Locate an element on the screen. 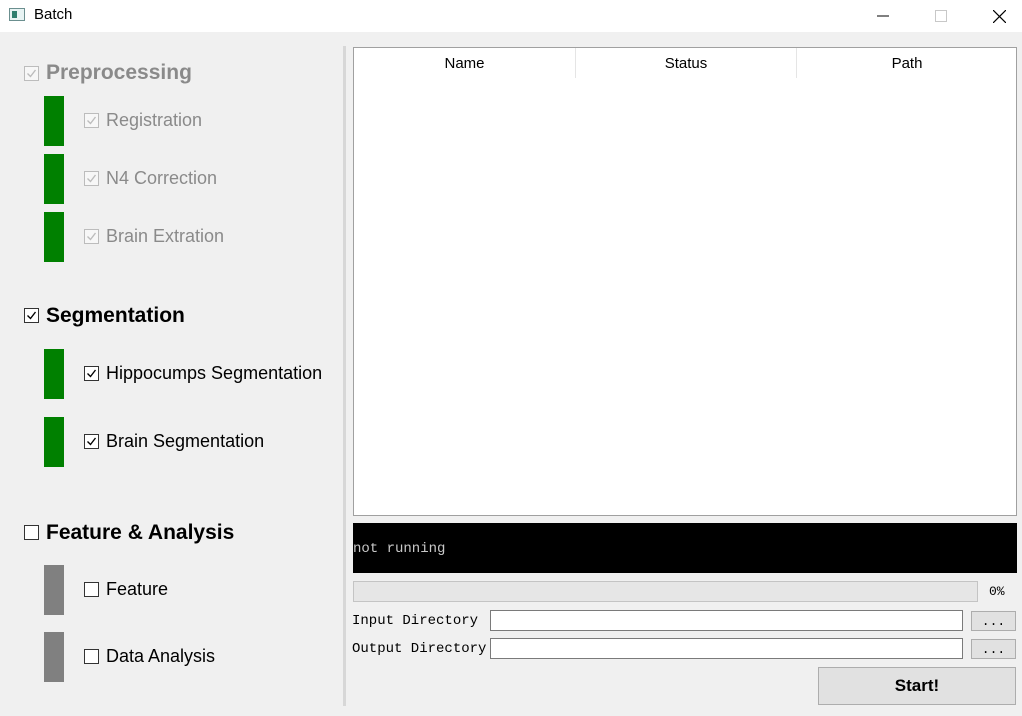 This screenshot has width=1022, height=716. brain-extraction-label: Brain Extration is located at coordinates (165, 236).